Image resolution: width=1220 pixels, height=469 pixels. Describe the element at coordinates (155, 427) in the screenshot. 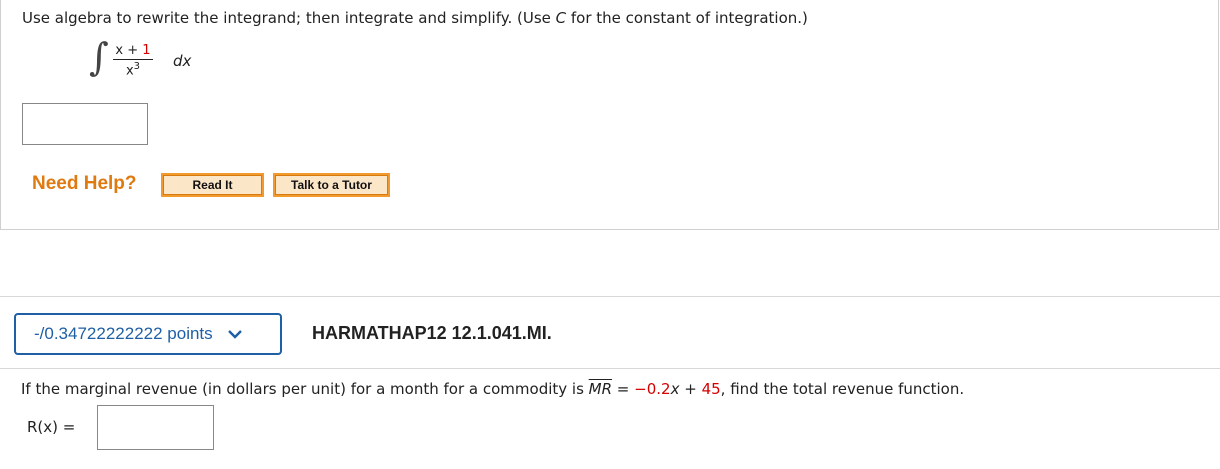

I see `revenue-function-input` at that location.